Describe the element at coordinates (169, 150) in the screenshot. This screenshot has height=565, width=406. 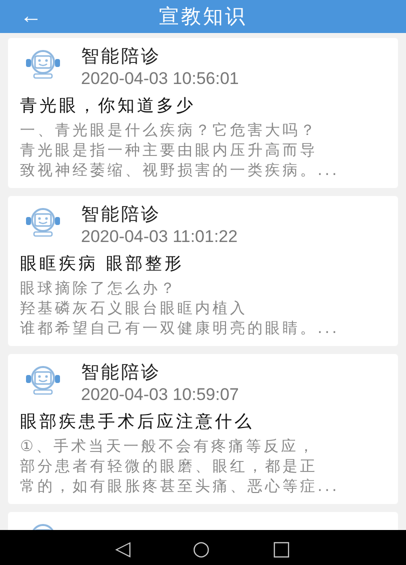
I see `summary-line: 青光眼是指一种主要由眼内压升高而导` at that location.